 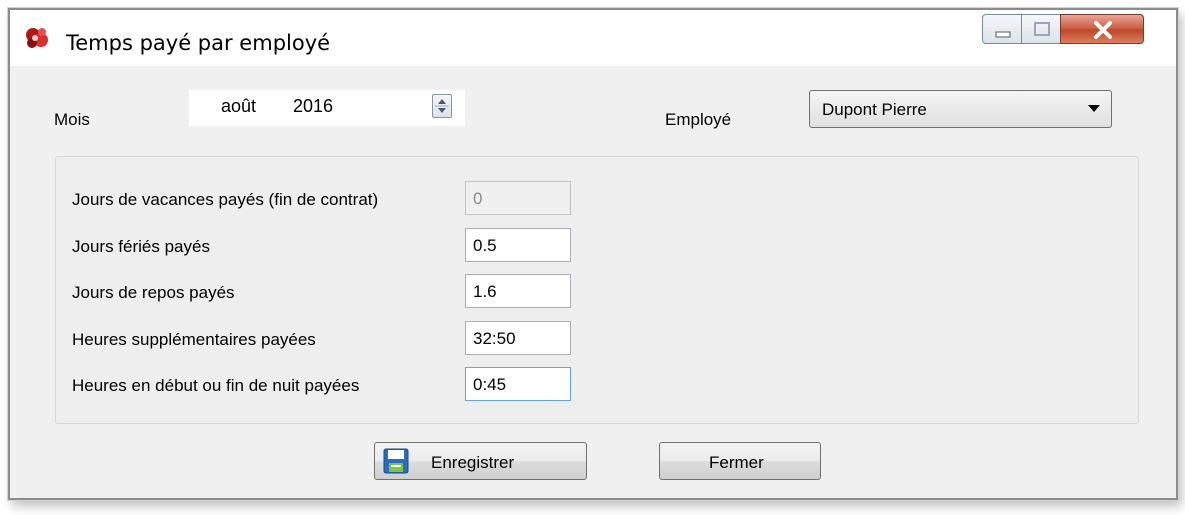 I want to click on red-puzzle-icon, so click(x=37, y=38).